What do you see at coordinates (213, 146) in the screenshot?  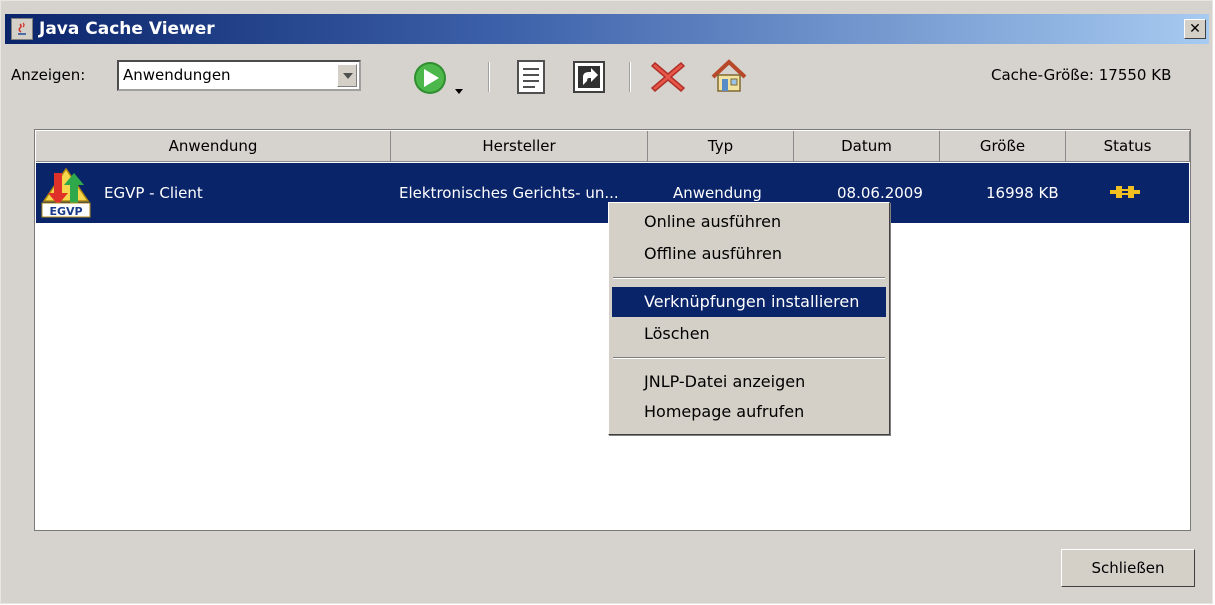 I see `column-header-application: Anwendung` at bounding box center [213, 146].